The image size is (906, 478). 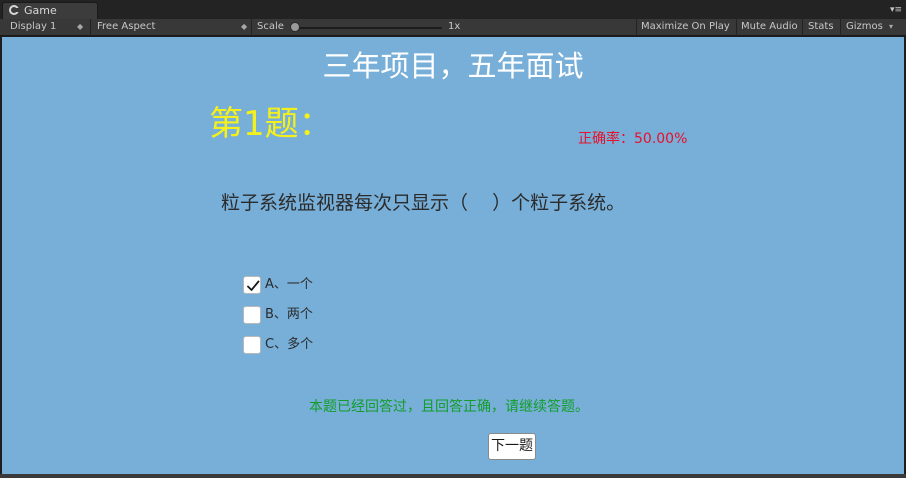 I want to click on option-c-label: C、多个, so click(x=289, y=344).